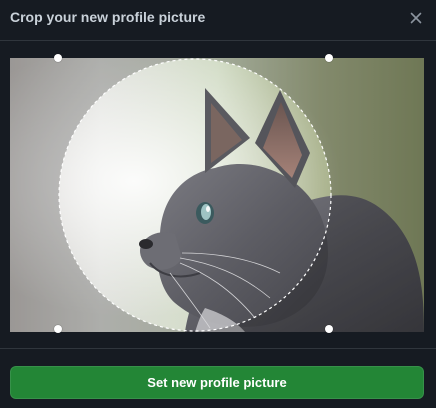  I want to click on crop-handle-bottom-left, so click(58, 329).